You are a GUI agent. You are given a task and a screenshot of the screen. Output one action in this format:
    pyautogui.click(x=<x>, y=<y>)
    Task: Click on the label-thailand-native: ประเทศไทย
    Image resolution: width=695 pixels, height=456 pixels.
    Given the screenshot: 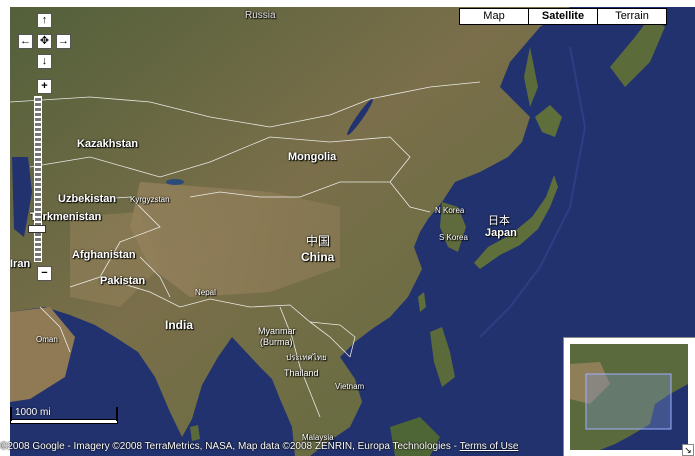 What is the action you would take?
    pyautogui.click(x=306, y=357)
    